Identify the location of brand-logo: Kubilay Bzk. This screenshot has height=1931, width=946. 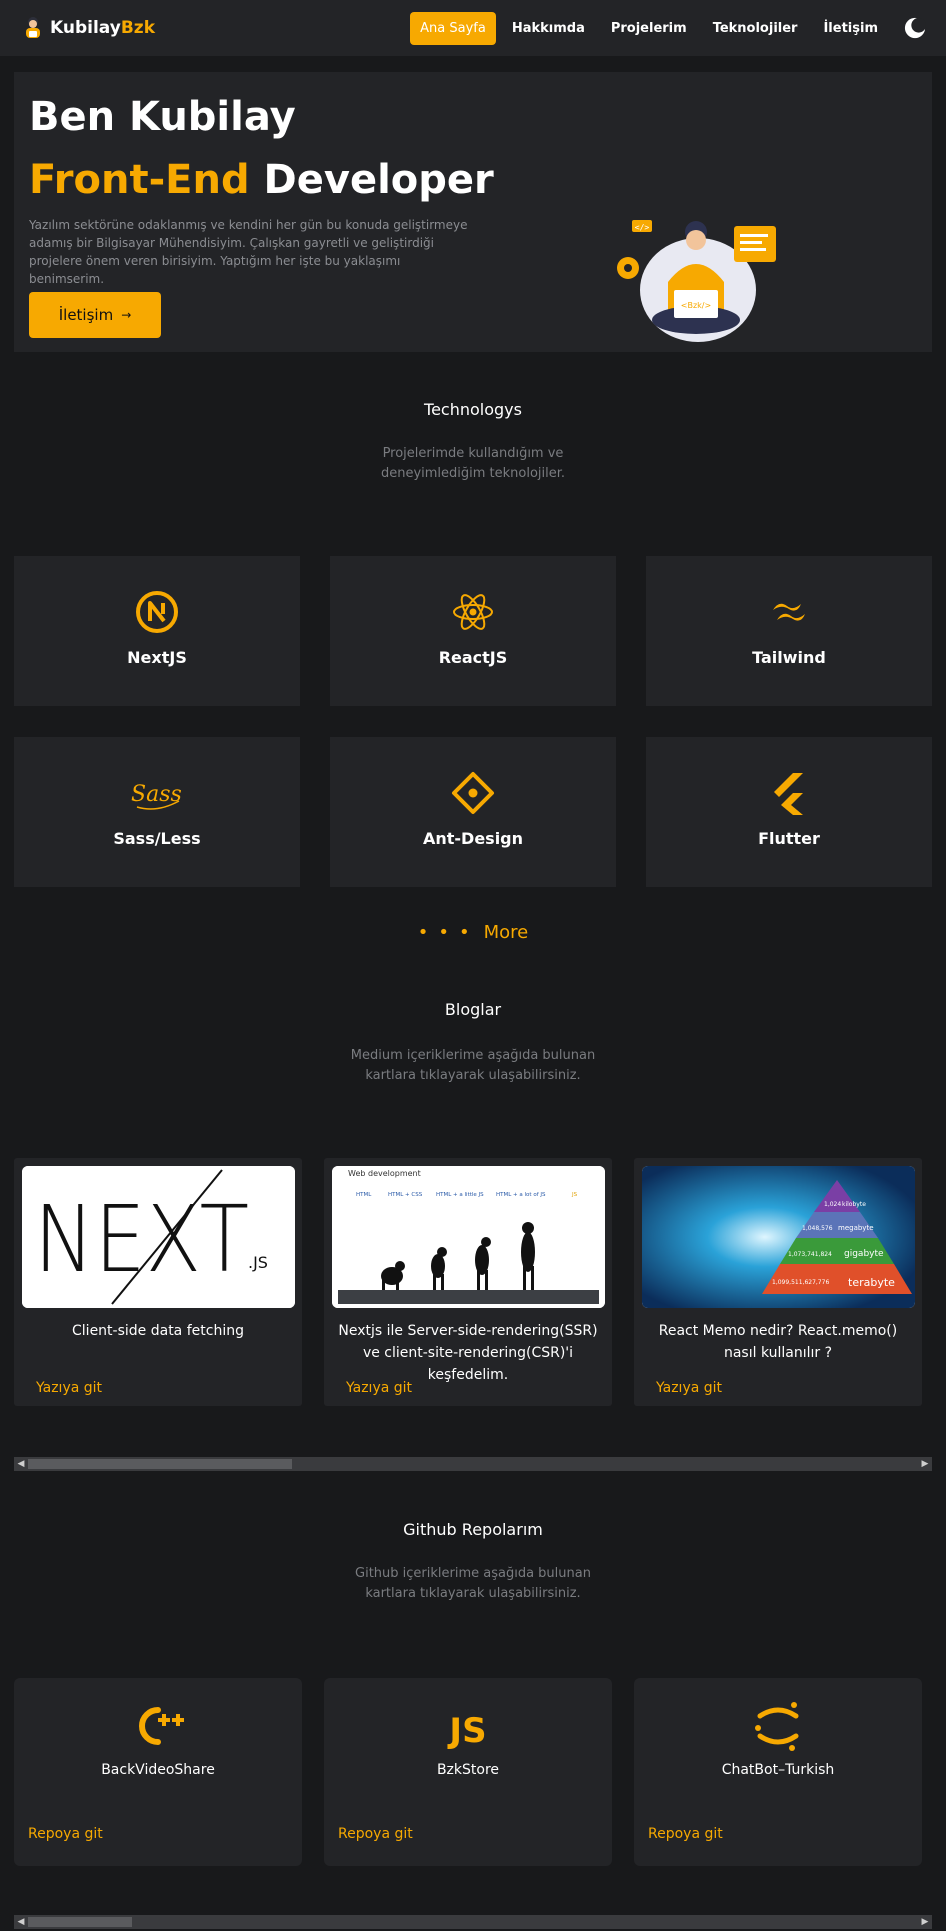
(88, 28).